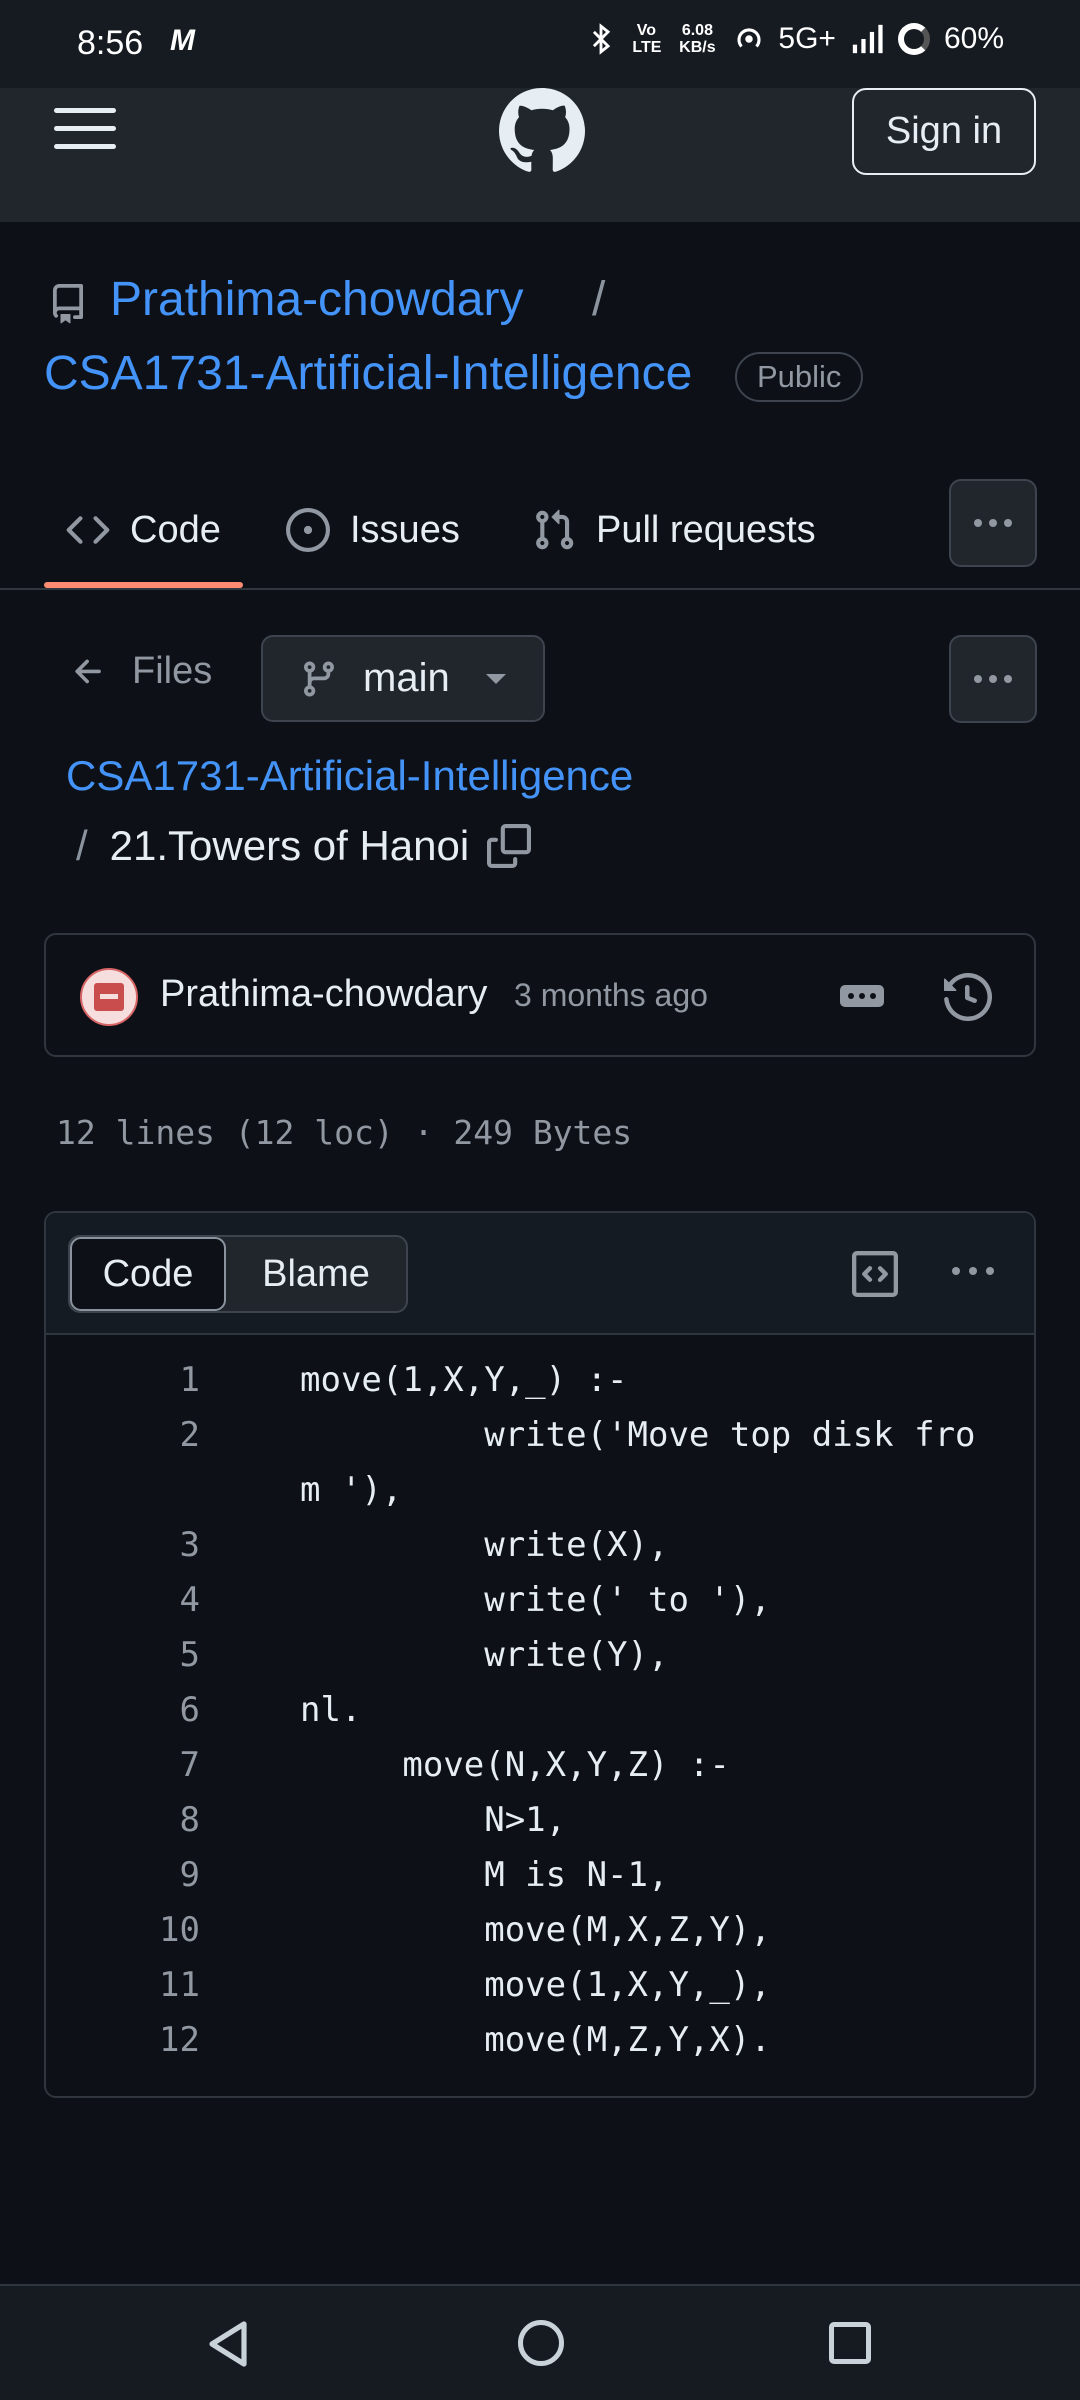  What do you see at coordinates (515, 1765) in the screenshot?
I see `line-source: move(N,X,Y,Z) :-` at bounding box center [515, 1765].